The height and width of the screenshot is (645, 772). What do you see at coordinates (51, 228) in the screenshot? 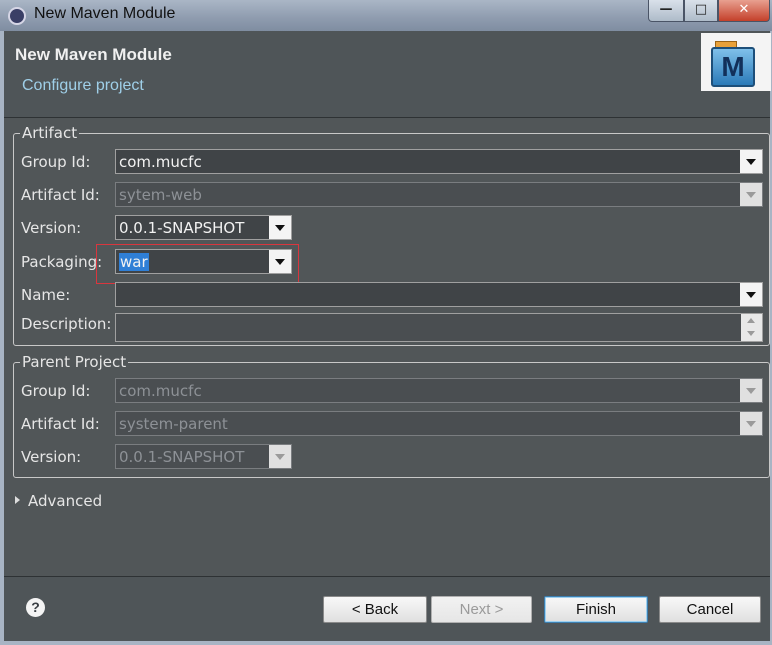
I see `version-label: Version:` at bounding box center [51, 228].